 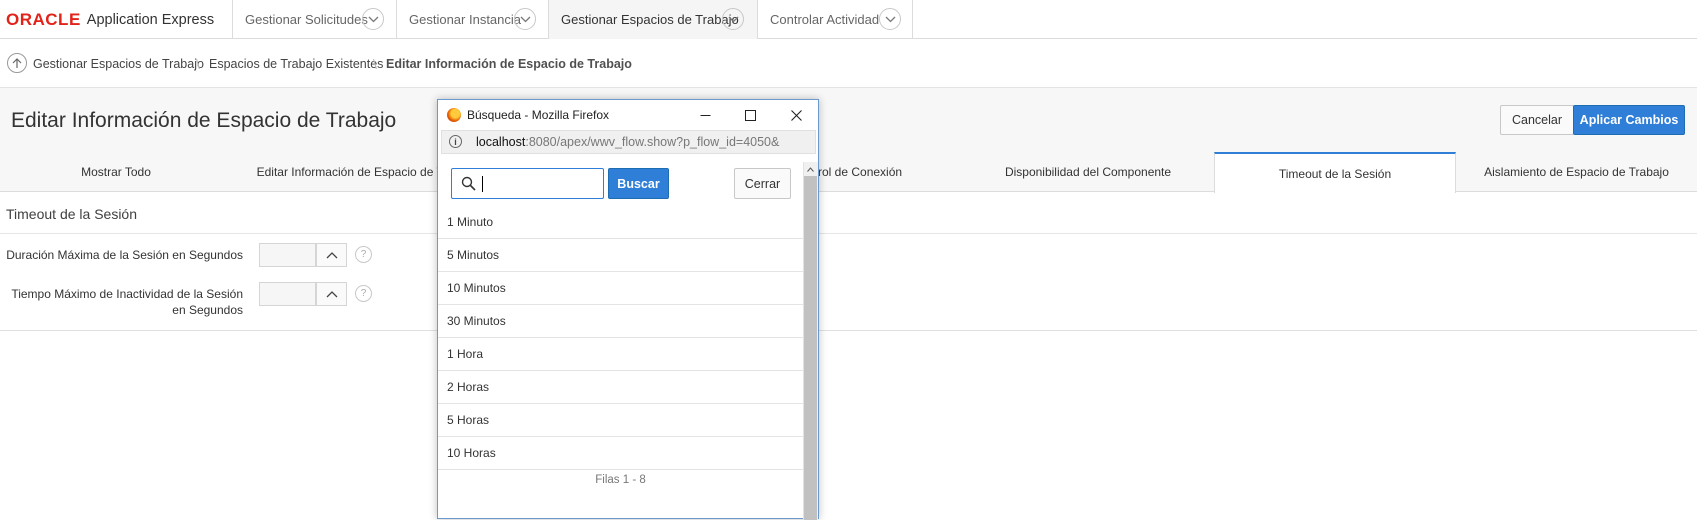 I want to click on tab-mostrar-todo: Mostrar Todo, so click(x=116, y=172).